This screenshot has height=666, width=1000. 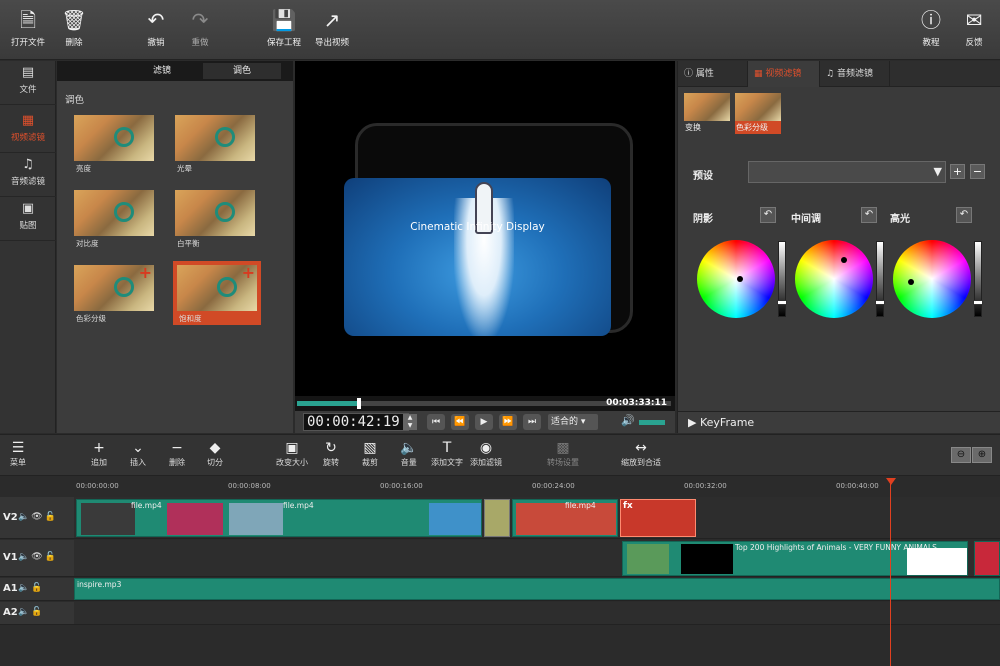 I want to click on tab-properties: ⓘ 属性, so click(x=713, y=74).